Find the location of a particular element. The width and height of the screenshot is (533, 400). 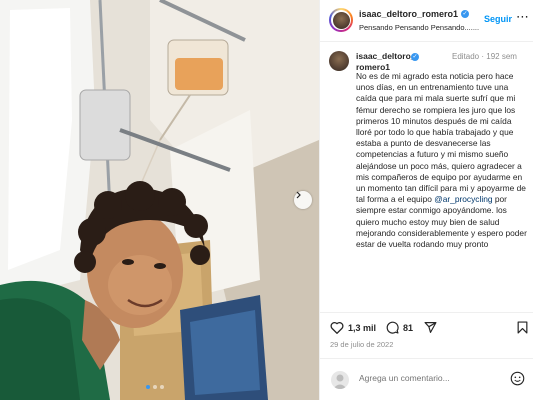

carousel-next-button is located at coordinates (303, 200).